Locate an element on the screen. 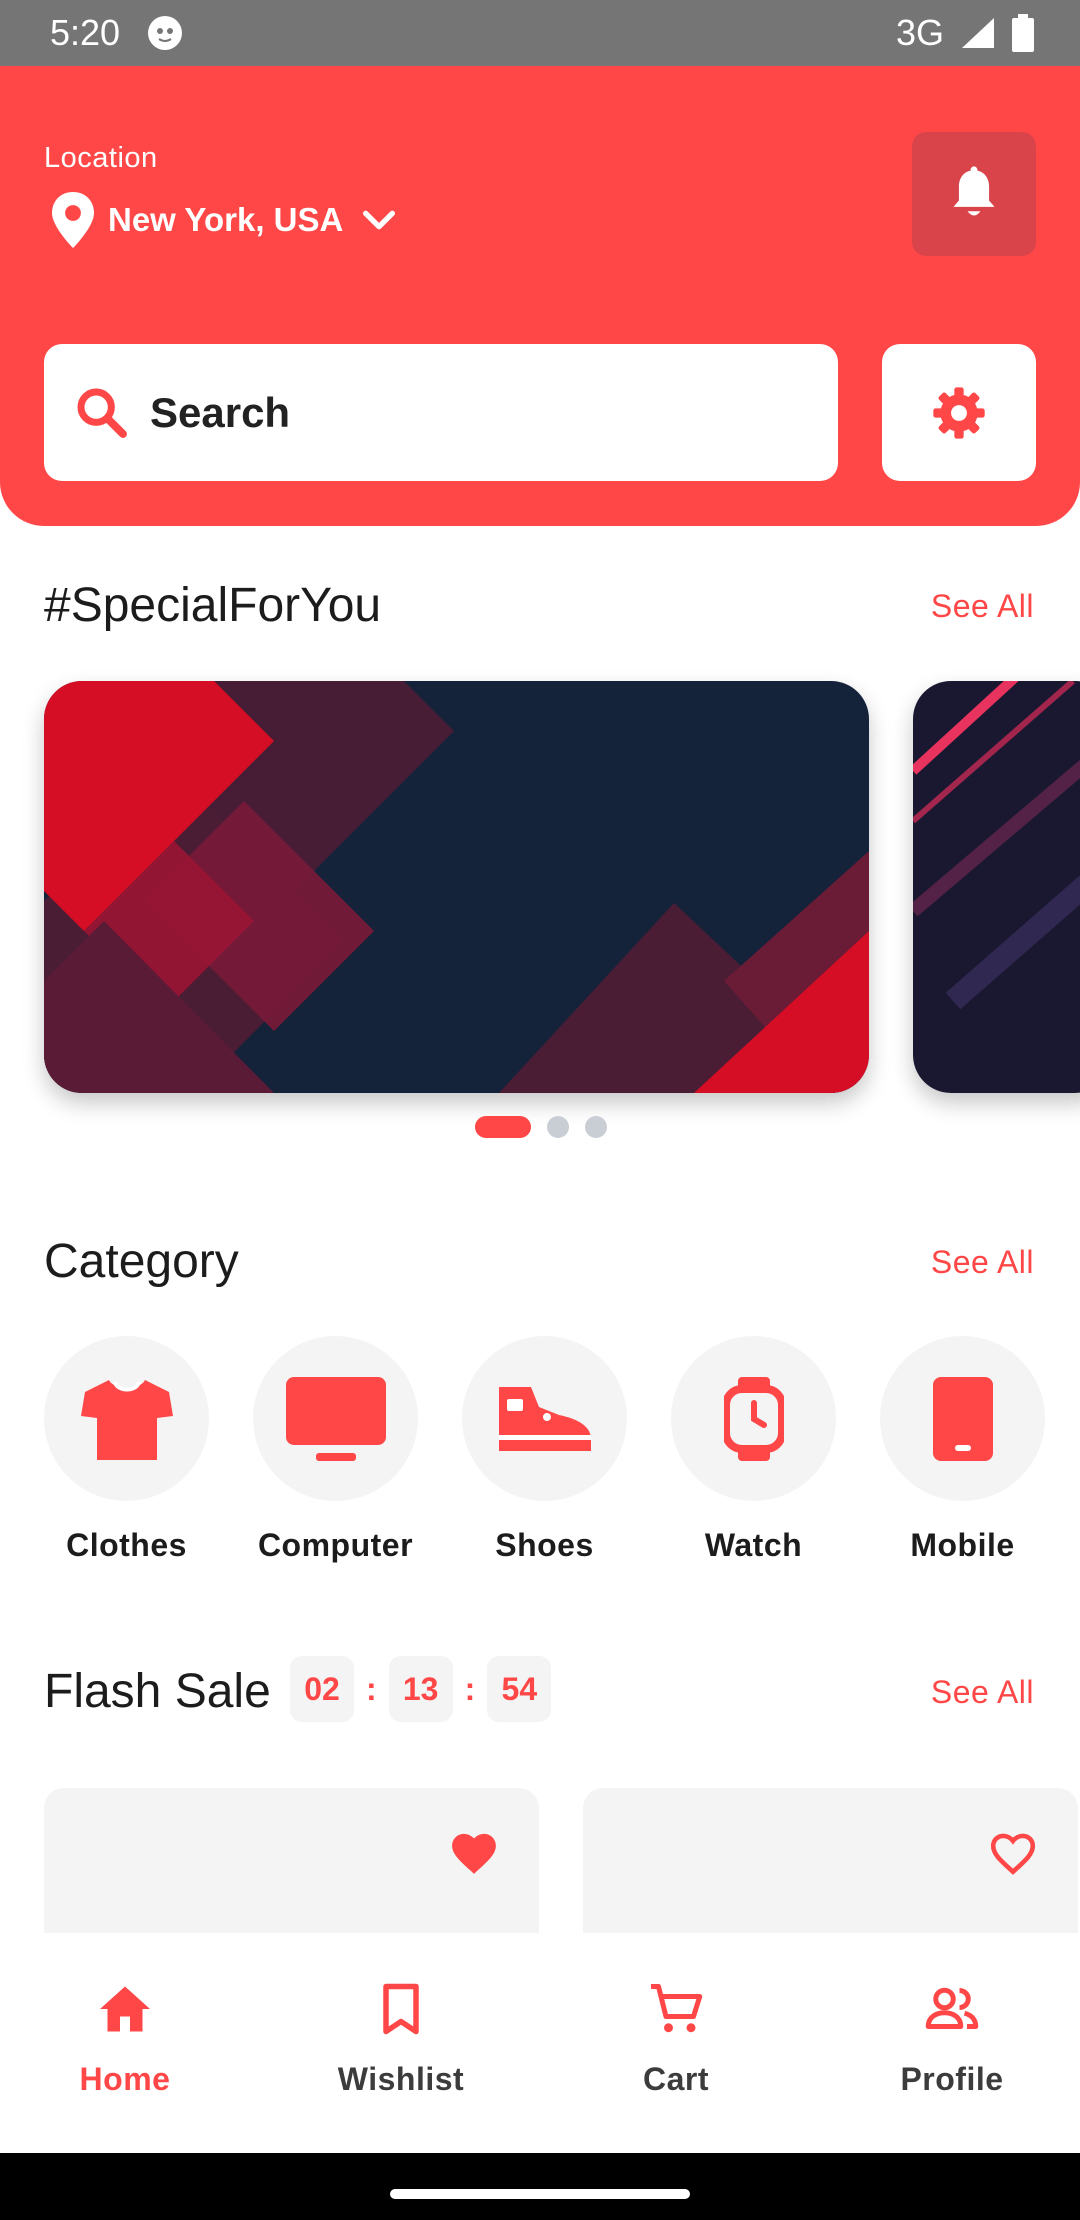 This screenshot has height=2220, width=1080. carousel-dot-active is located at coordinates (503, 1127).